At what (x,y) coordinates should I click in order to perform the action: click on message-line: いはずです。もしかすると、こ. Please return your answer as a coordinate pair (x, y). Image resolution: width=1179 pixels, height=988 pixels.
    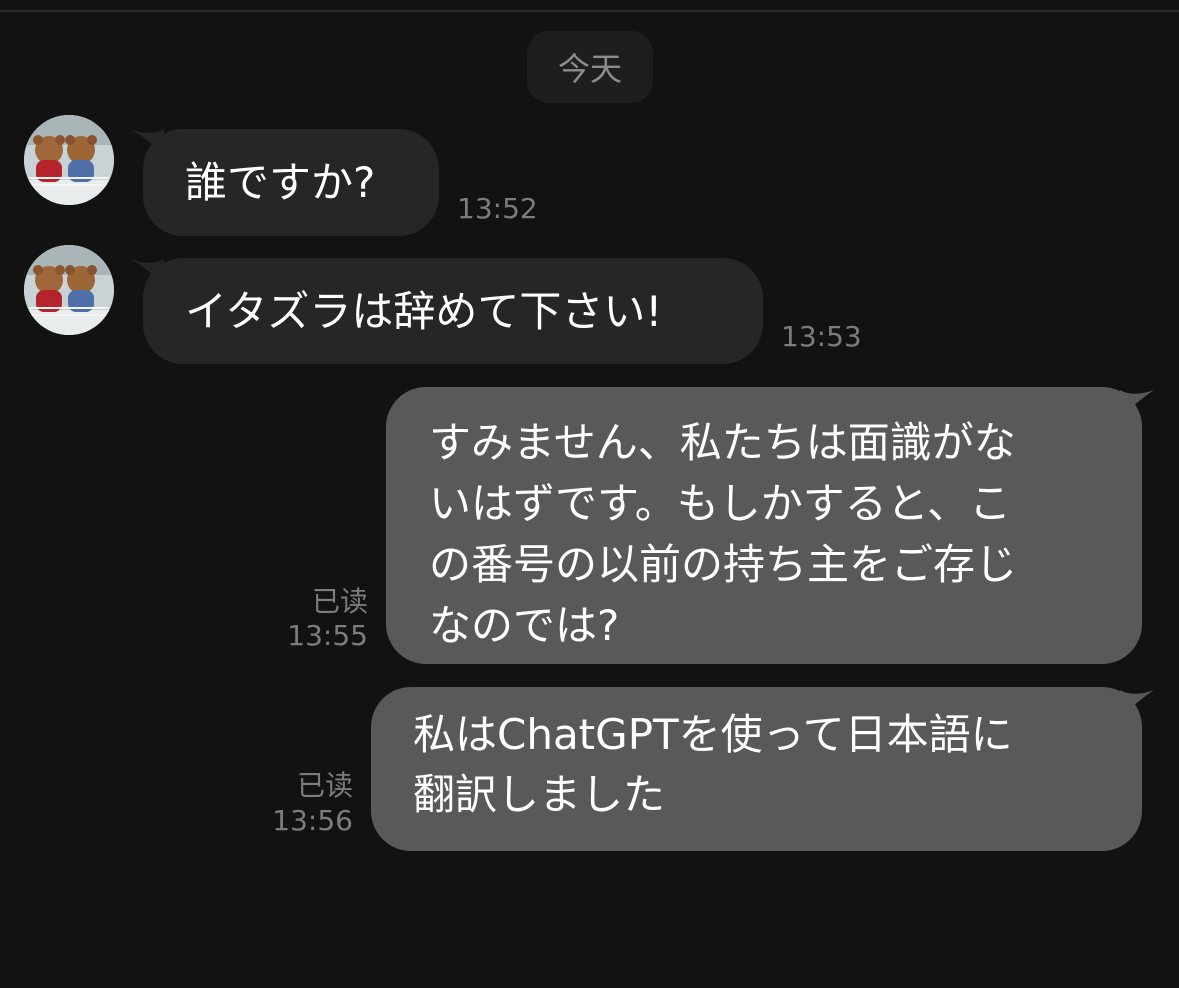
    Looking at the image, I should click on (720, 503).